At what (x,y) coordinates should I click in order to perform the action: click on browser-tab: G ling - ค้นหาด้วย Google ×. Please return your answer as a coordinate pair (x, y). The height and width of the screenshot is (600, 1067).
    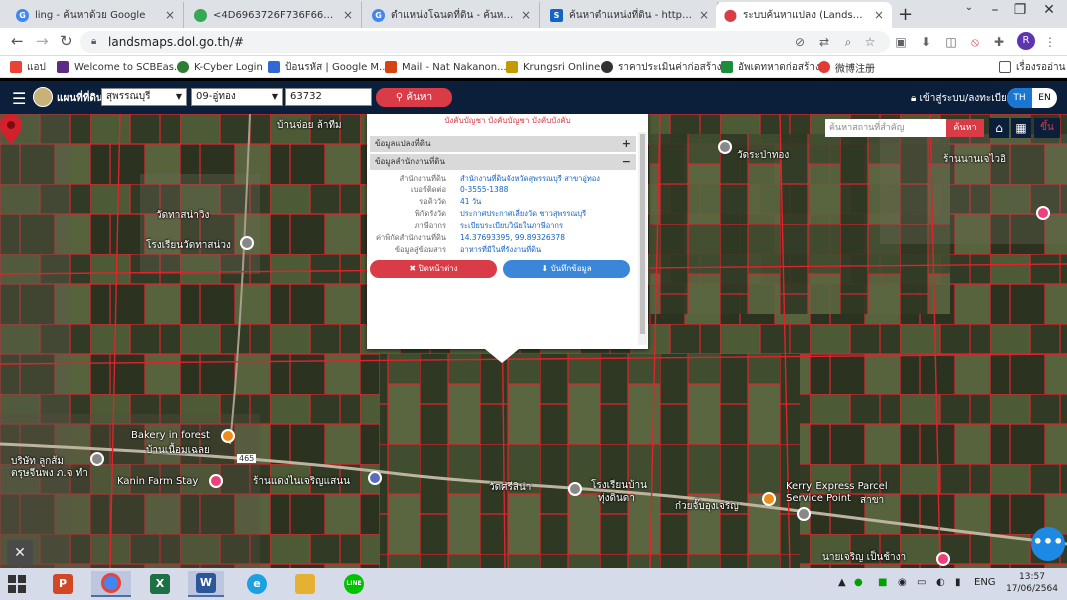
    Looking at the image, I should click on (96, 15).